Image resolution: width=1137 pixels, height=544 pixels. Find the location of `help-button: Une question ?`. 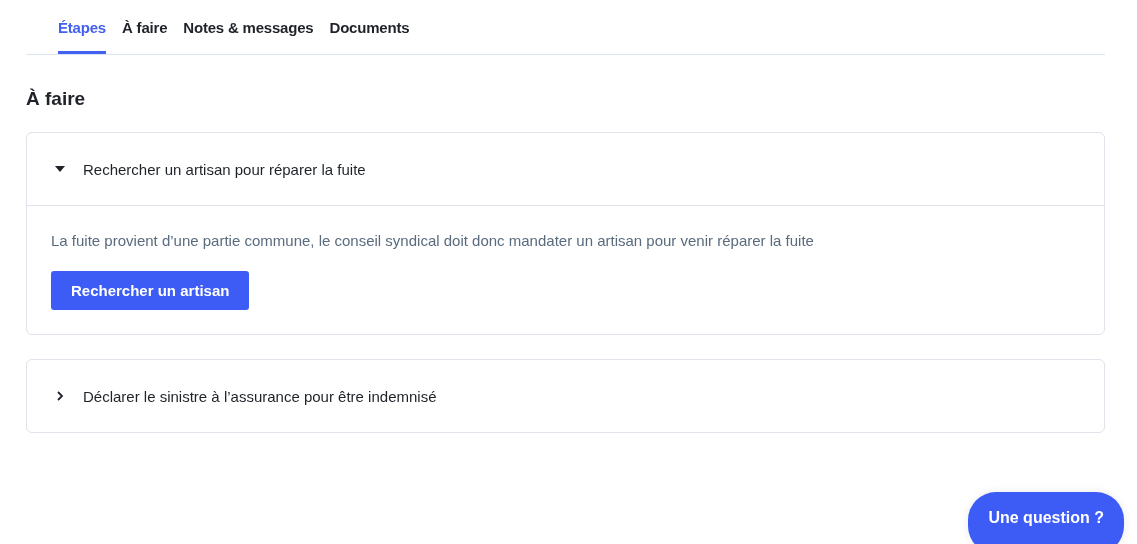

help-button: Une question ? is located at coordinates (1046, 518).